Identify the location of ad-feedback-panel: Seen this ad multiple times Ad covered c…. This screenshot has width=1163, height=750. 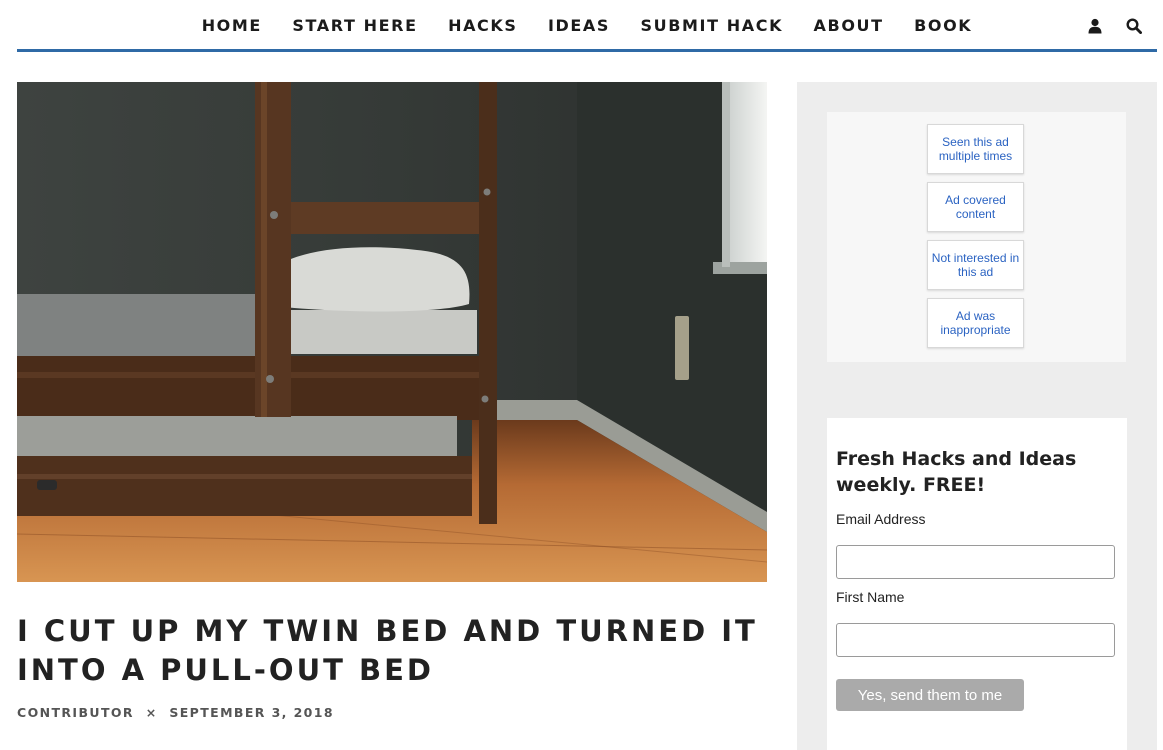
(976, 237).